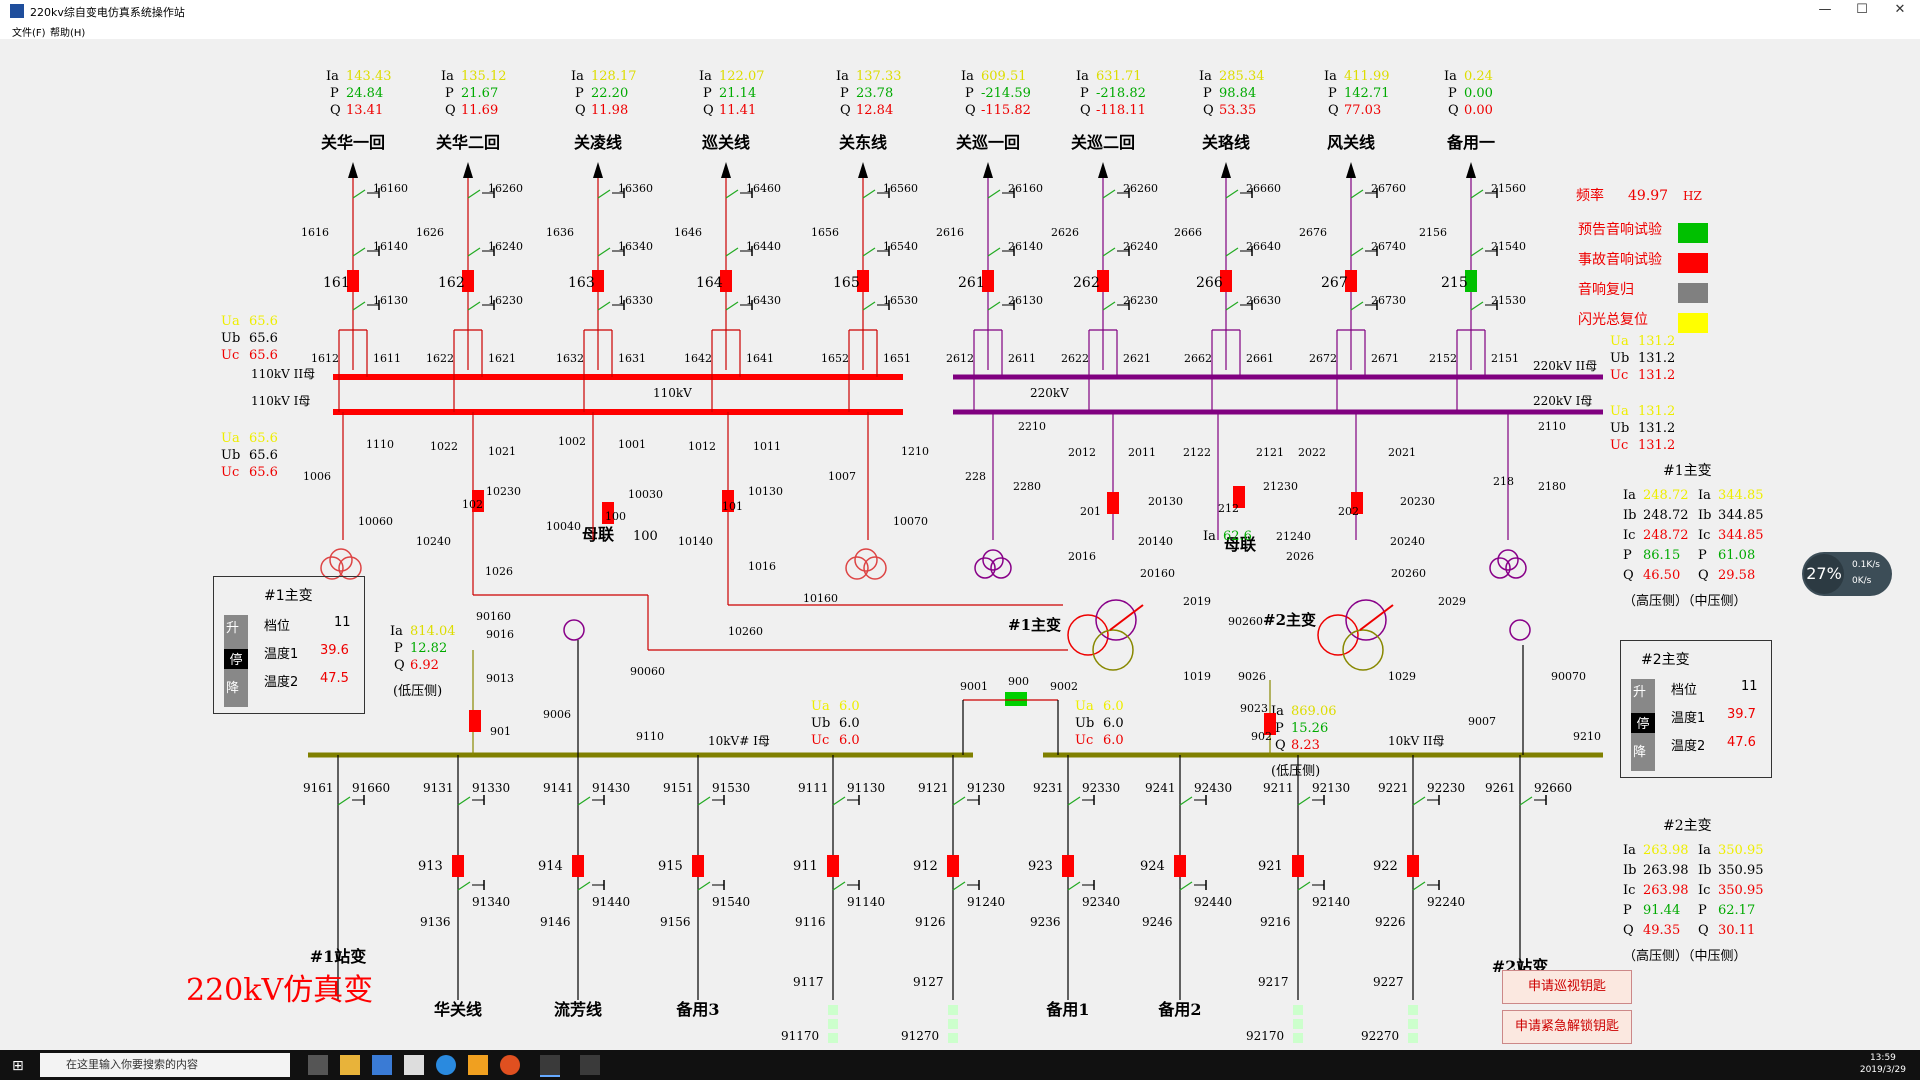 This screenshot has height=1080, width=1920. Describe the element at coordinates (1900, 9) in the screenshot. I see `close-button: ✕` at that location.